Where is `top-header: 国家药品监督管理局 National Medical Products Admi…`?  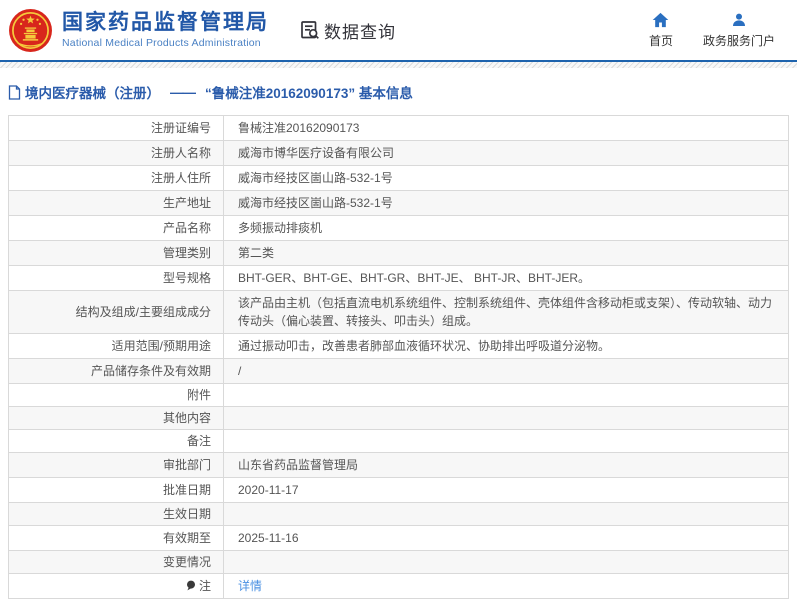 top-header: 国家药品监督管理局 National Medical Products Admi… is located at coordinates (398, 30).